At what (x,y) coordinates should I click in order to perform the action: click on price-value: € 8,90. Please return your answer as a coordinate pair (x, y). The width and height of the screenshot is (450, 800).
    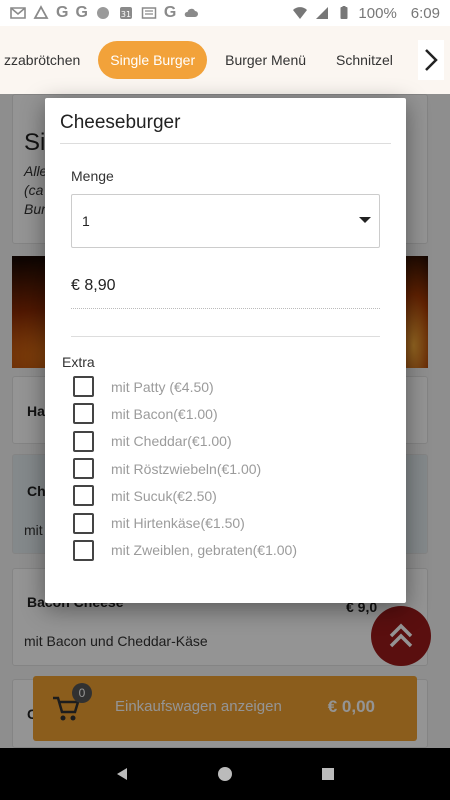
    Looking at the image, I should click on (93, 285).